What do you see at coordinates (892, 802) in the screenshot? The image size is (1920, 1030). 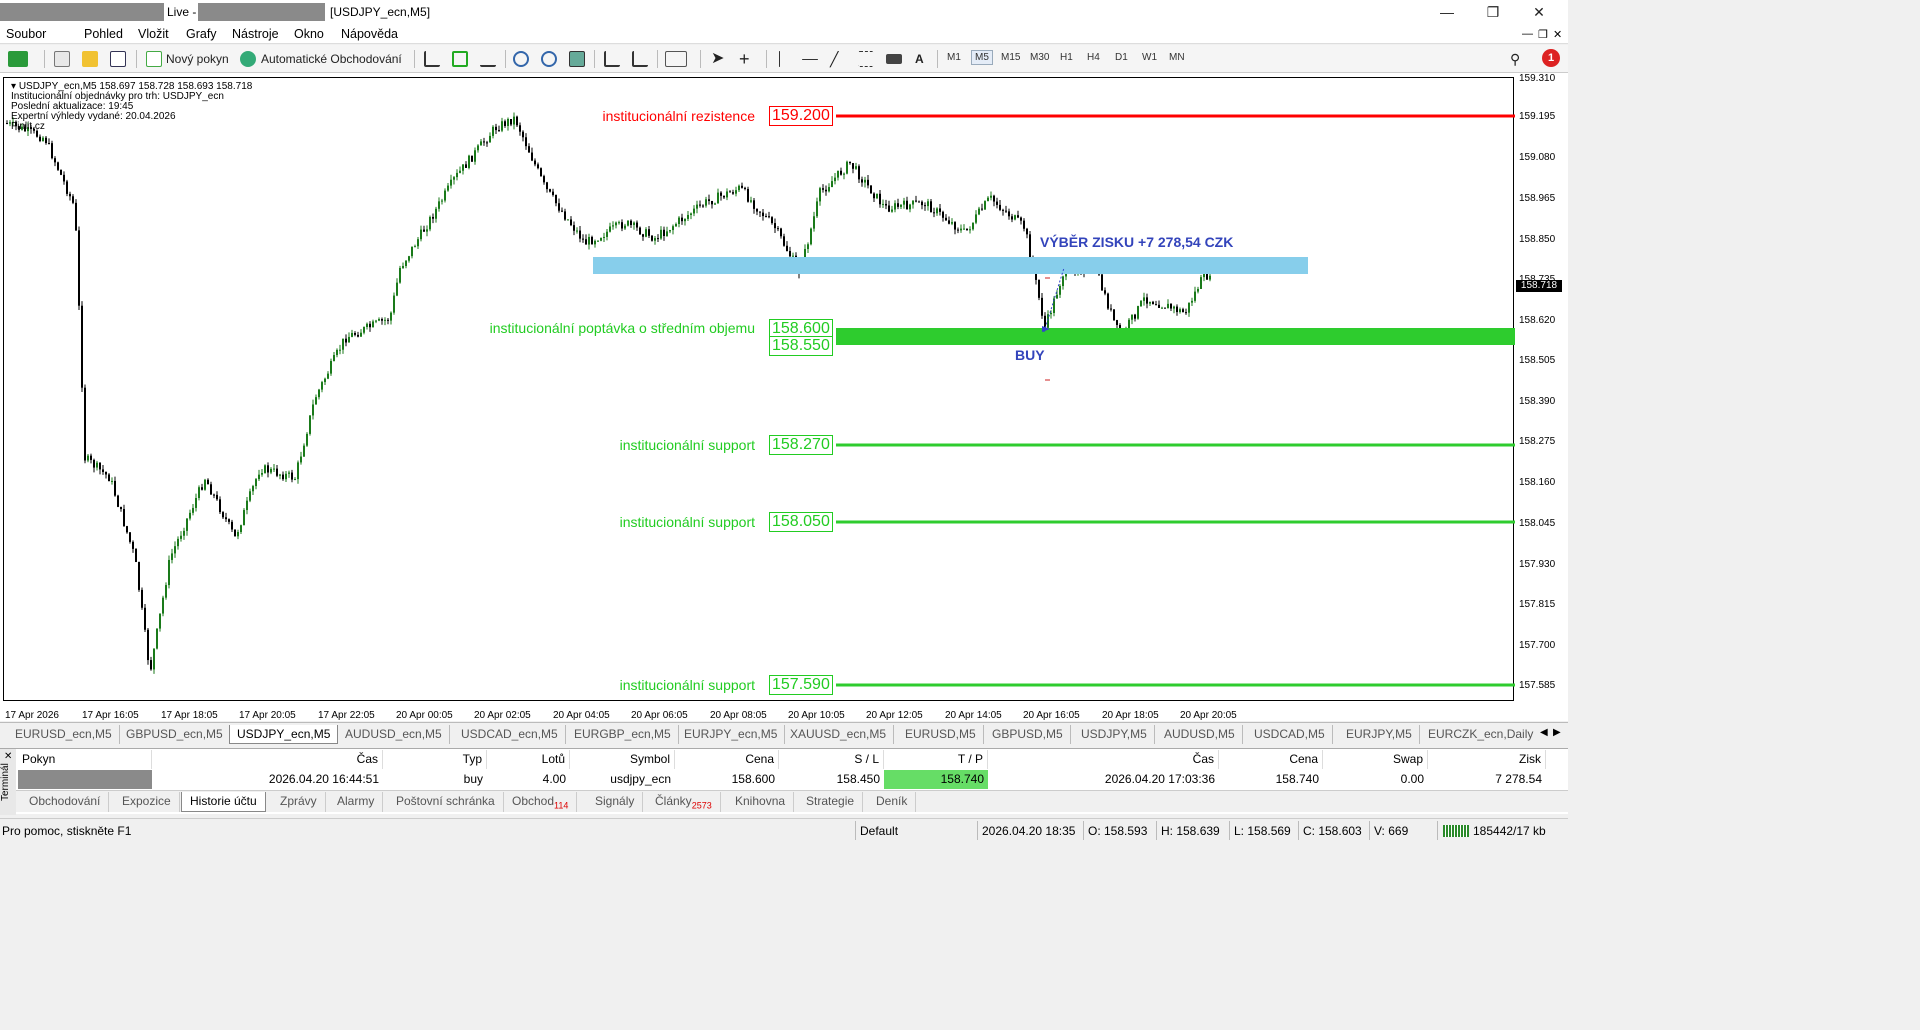 I see `terminal-tab-journal: Deník` at bounding box center [892, 802].